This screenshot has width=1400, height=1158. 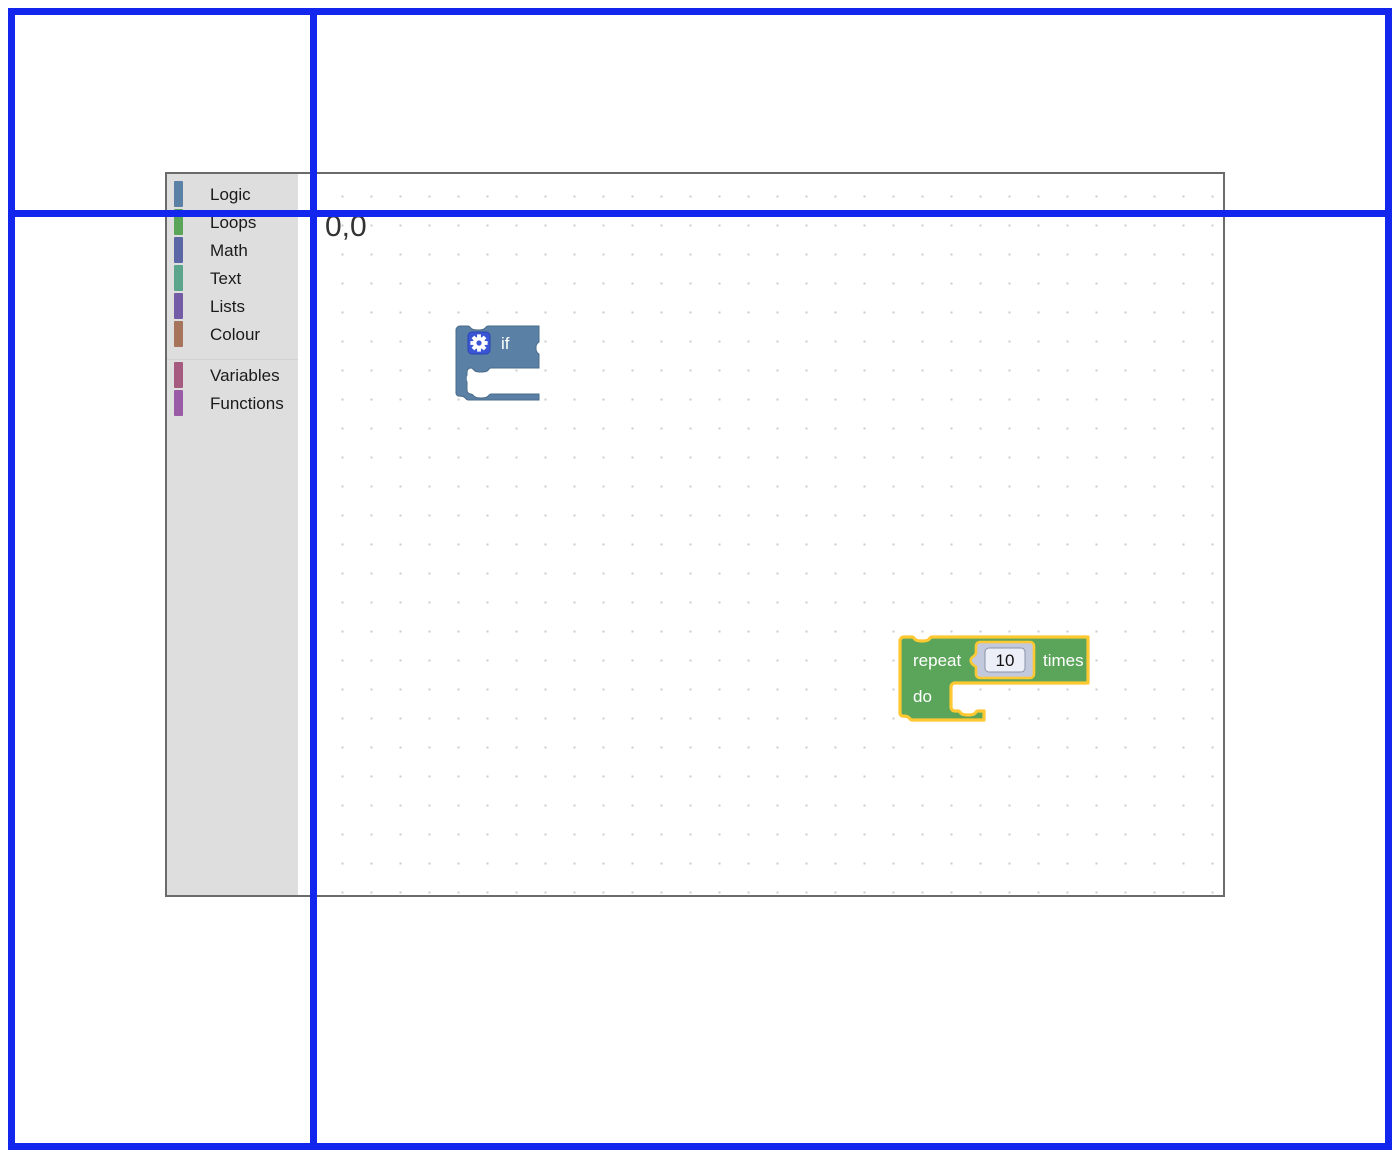 What do you see at coordinates (1063, 660) in the screenshot?
I see `repeat-block-suffix-label: times` at bounding box center [1063, 660].